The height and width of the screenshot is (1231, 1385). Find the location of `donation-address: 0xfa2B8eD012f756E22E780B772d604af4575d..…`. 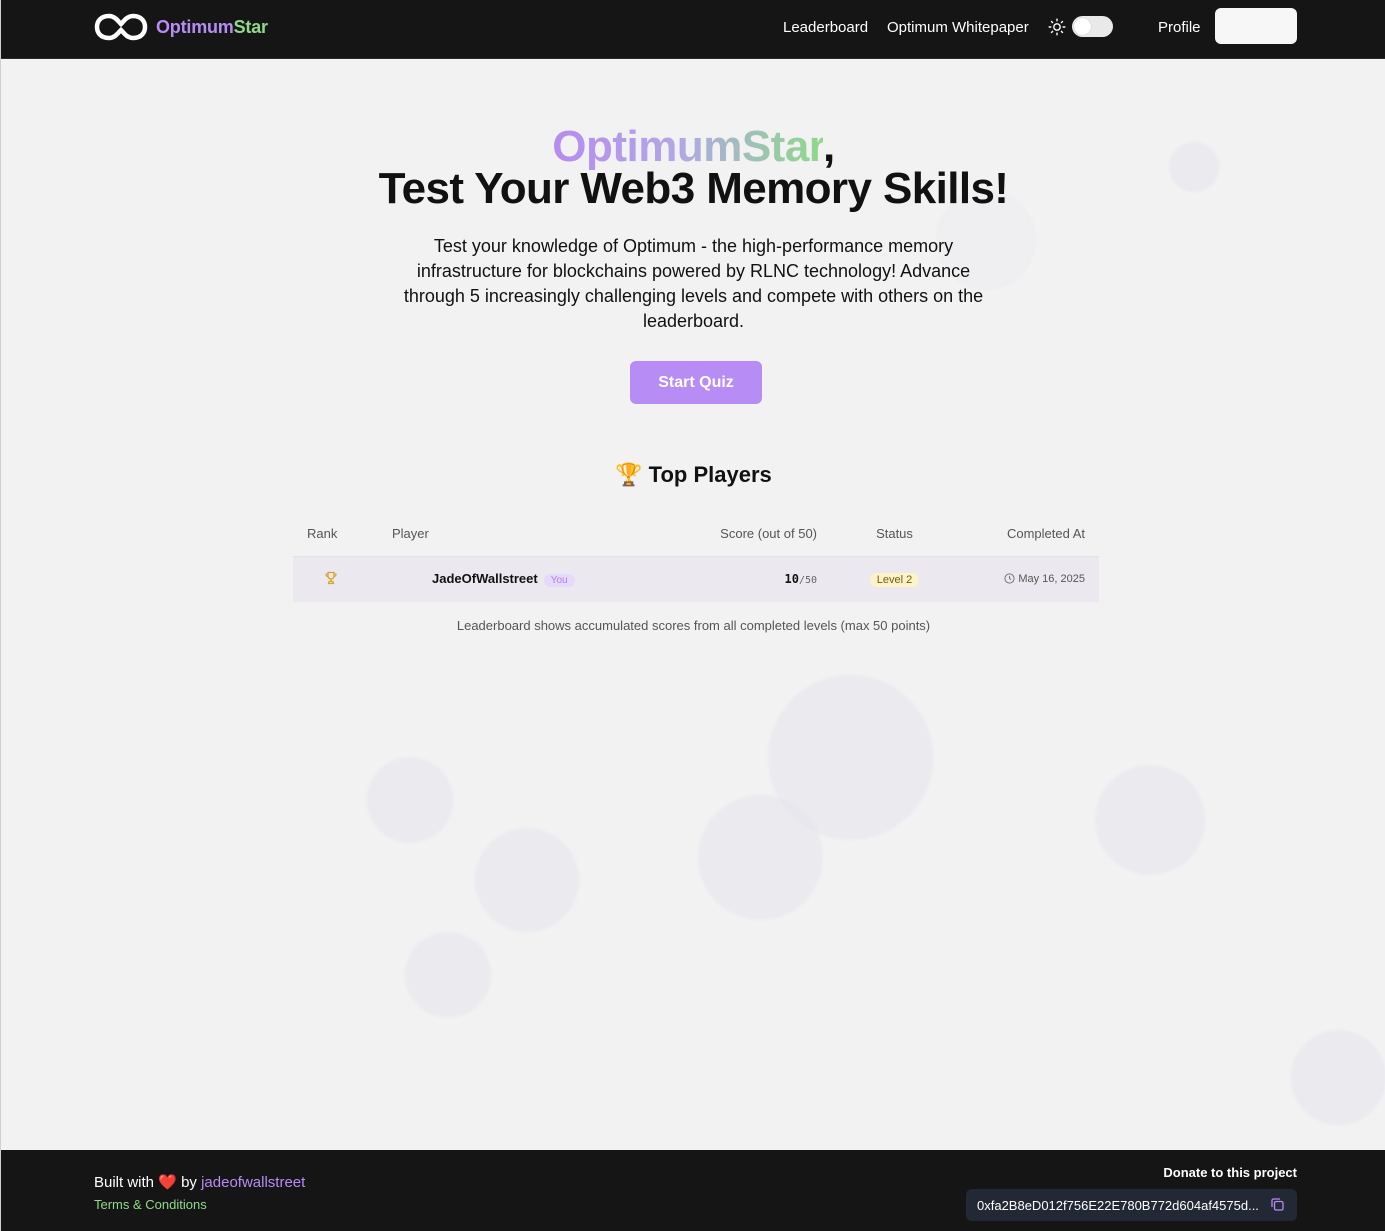

donation-address: 0xfa2B8eD012f756E22E780B772d604af4575d..… is located at coordinates (1118, 1205).